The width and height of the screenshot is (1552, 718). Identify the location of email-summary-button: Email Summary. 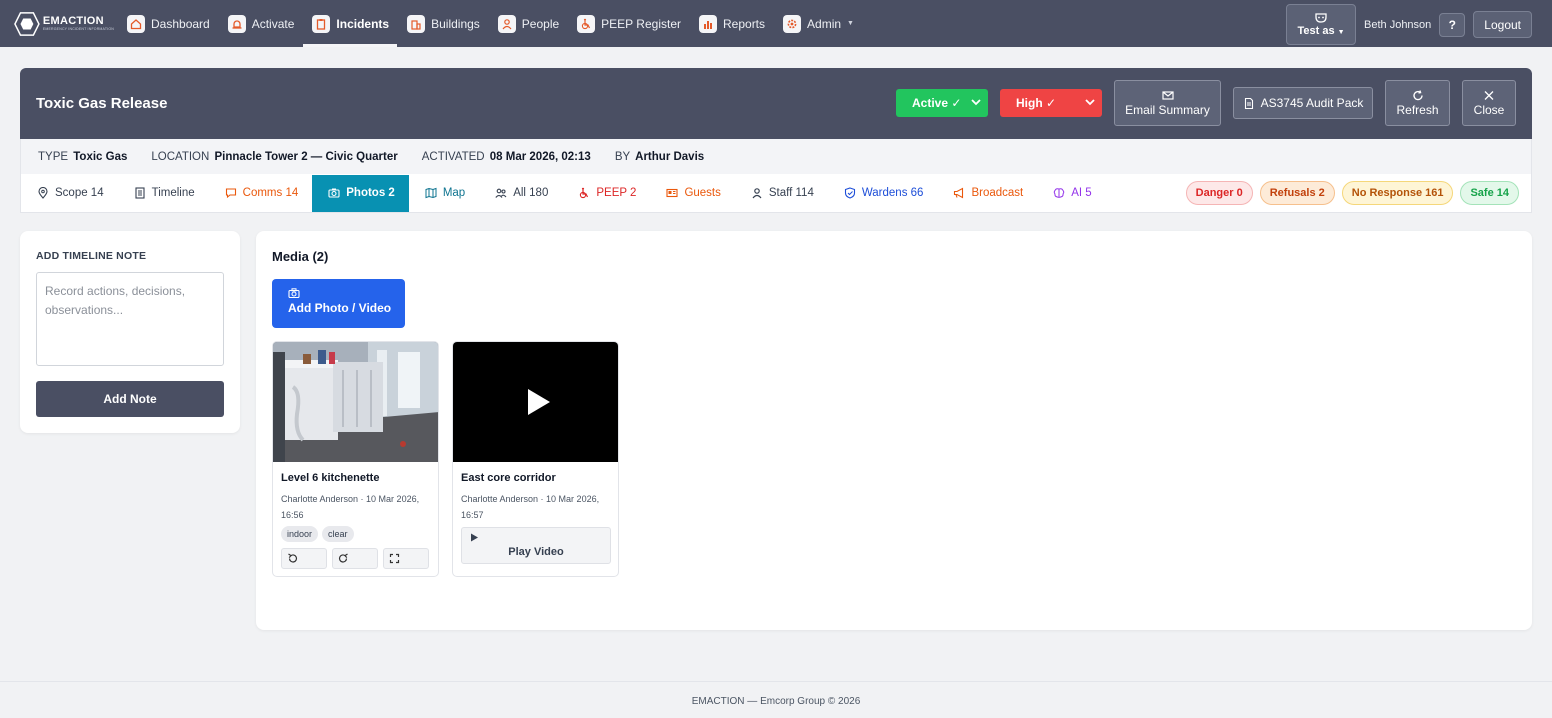
(1167, 103).